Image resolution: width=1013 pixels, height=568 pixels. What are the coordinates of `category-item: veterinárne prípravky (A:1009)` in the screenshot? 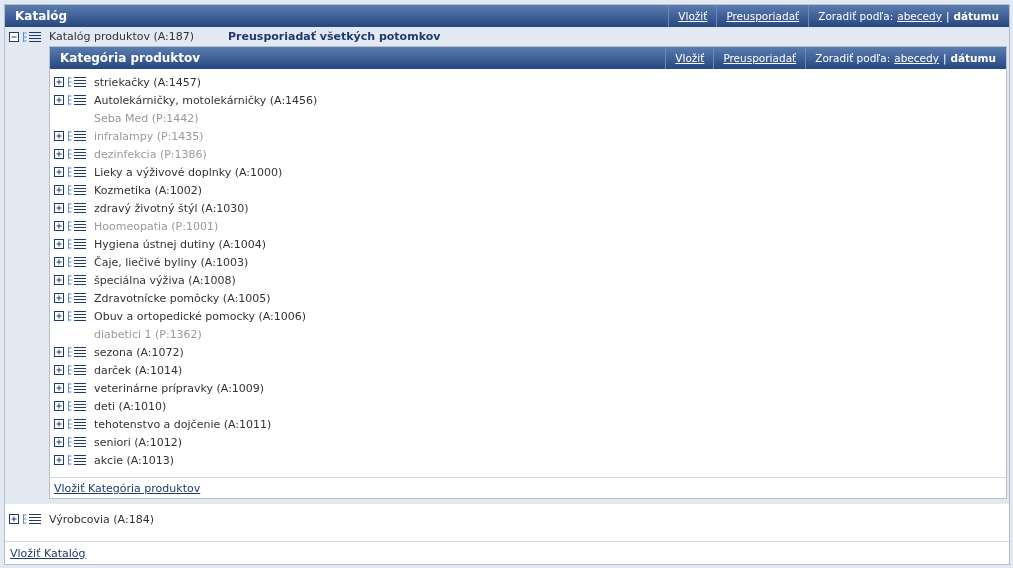 It's located at (179, 388).